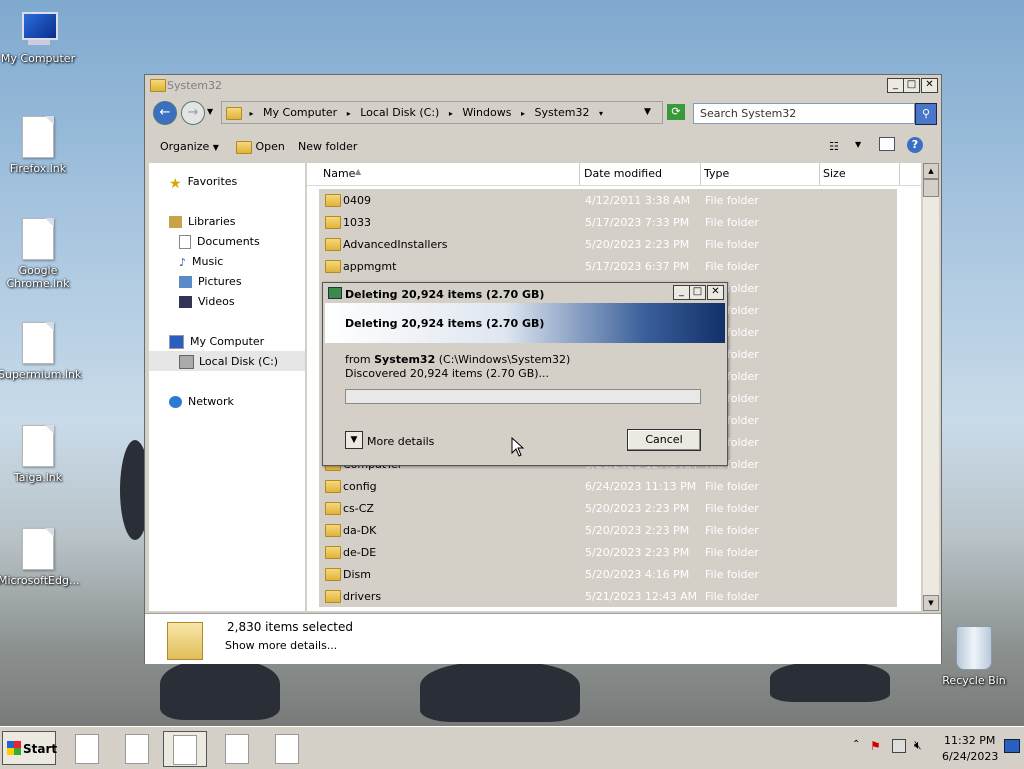  What do you see at coordinates (974, 656) in the screenshot?
I see `desktop-icon-recycle-bin: Recycle Bin` at bounding box center [974, 656].